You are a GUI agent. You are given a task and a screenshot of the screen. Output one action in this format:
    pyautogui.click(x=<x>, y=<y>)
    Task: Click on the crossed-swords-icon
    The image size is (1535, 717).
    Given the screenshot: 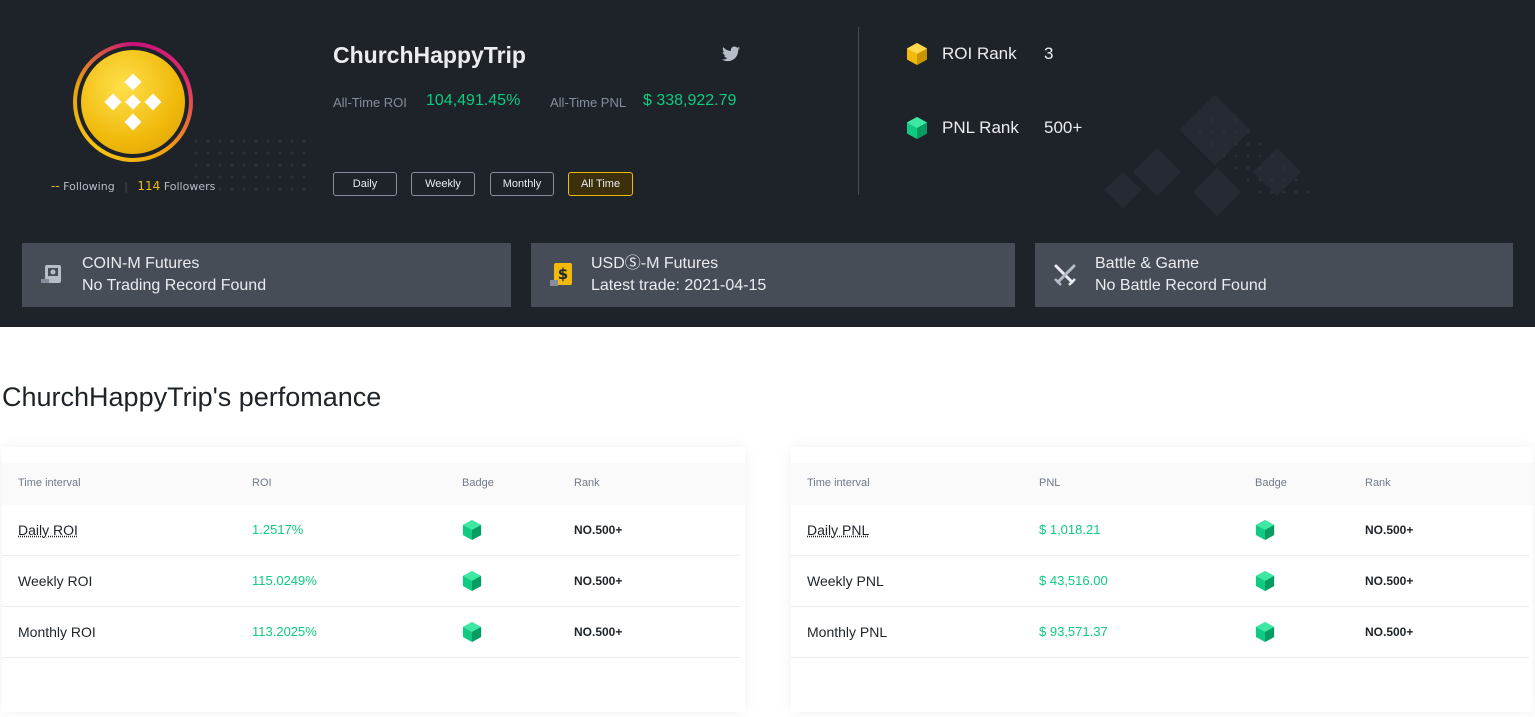 What is the action you would take?
    pyautogui.click(x=1065, y=275)
    